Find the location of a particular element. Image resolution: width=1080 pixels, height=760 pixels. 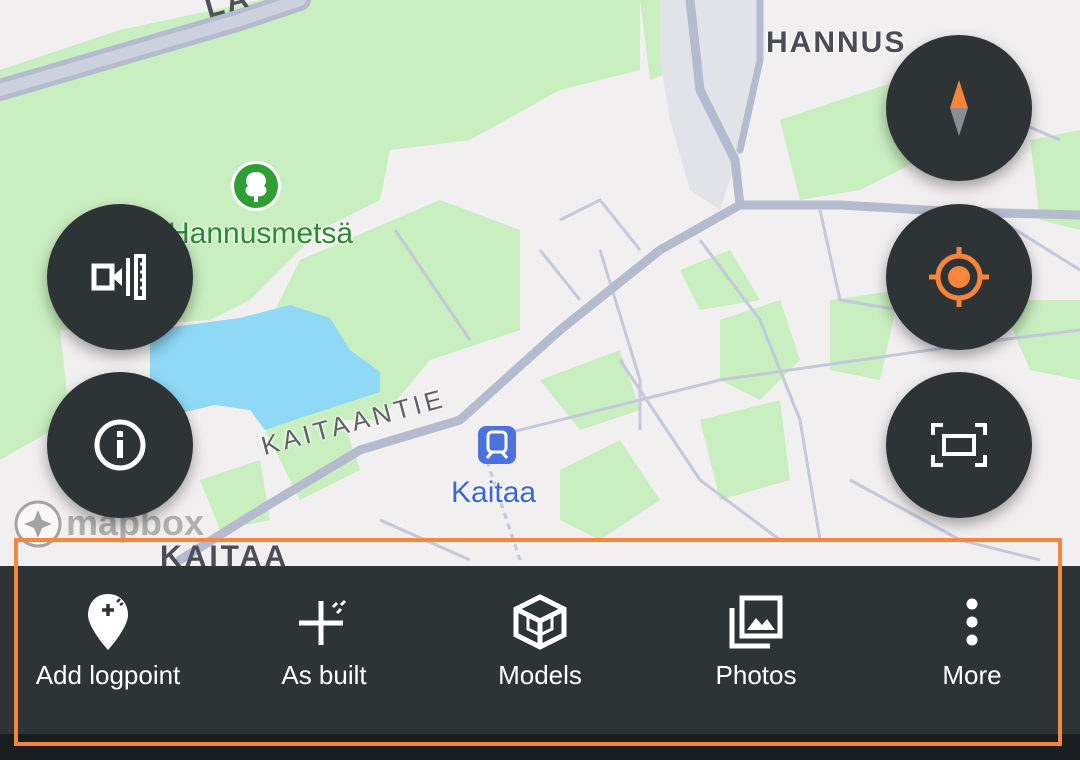

measure-distance-icon is located at coordinates (118, 277).